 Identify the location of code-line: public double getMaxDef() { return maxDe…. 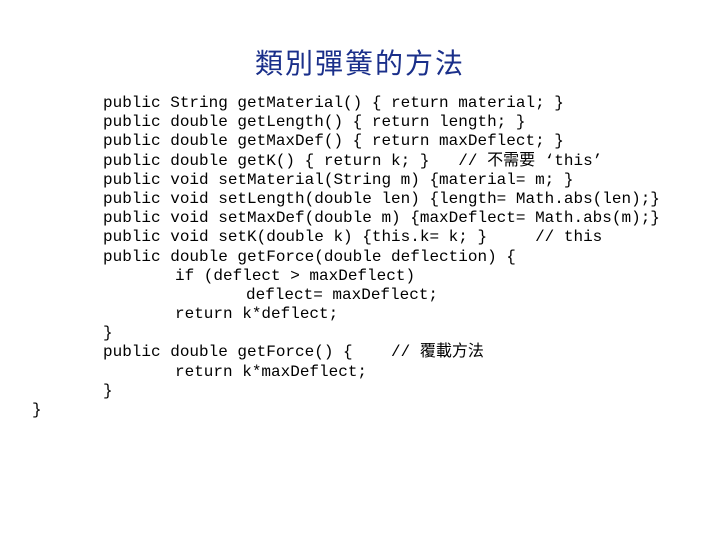
(333, 141).